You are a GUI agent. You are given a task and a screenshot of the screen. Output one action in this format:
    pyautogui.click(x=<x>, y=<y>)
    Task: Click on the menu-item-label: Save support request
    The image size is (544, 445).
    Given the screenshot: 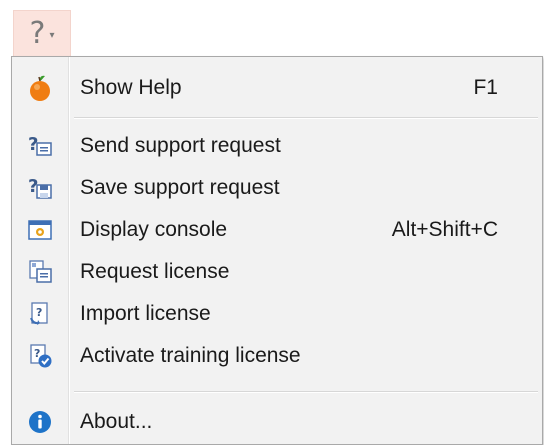 What is the action you would take?
    pyautogui.click(x=180, y=187)
    